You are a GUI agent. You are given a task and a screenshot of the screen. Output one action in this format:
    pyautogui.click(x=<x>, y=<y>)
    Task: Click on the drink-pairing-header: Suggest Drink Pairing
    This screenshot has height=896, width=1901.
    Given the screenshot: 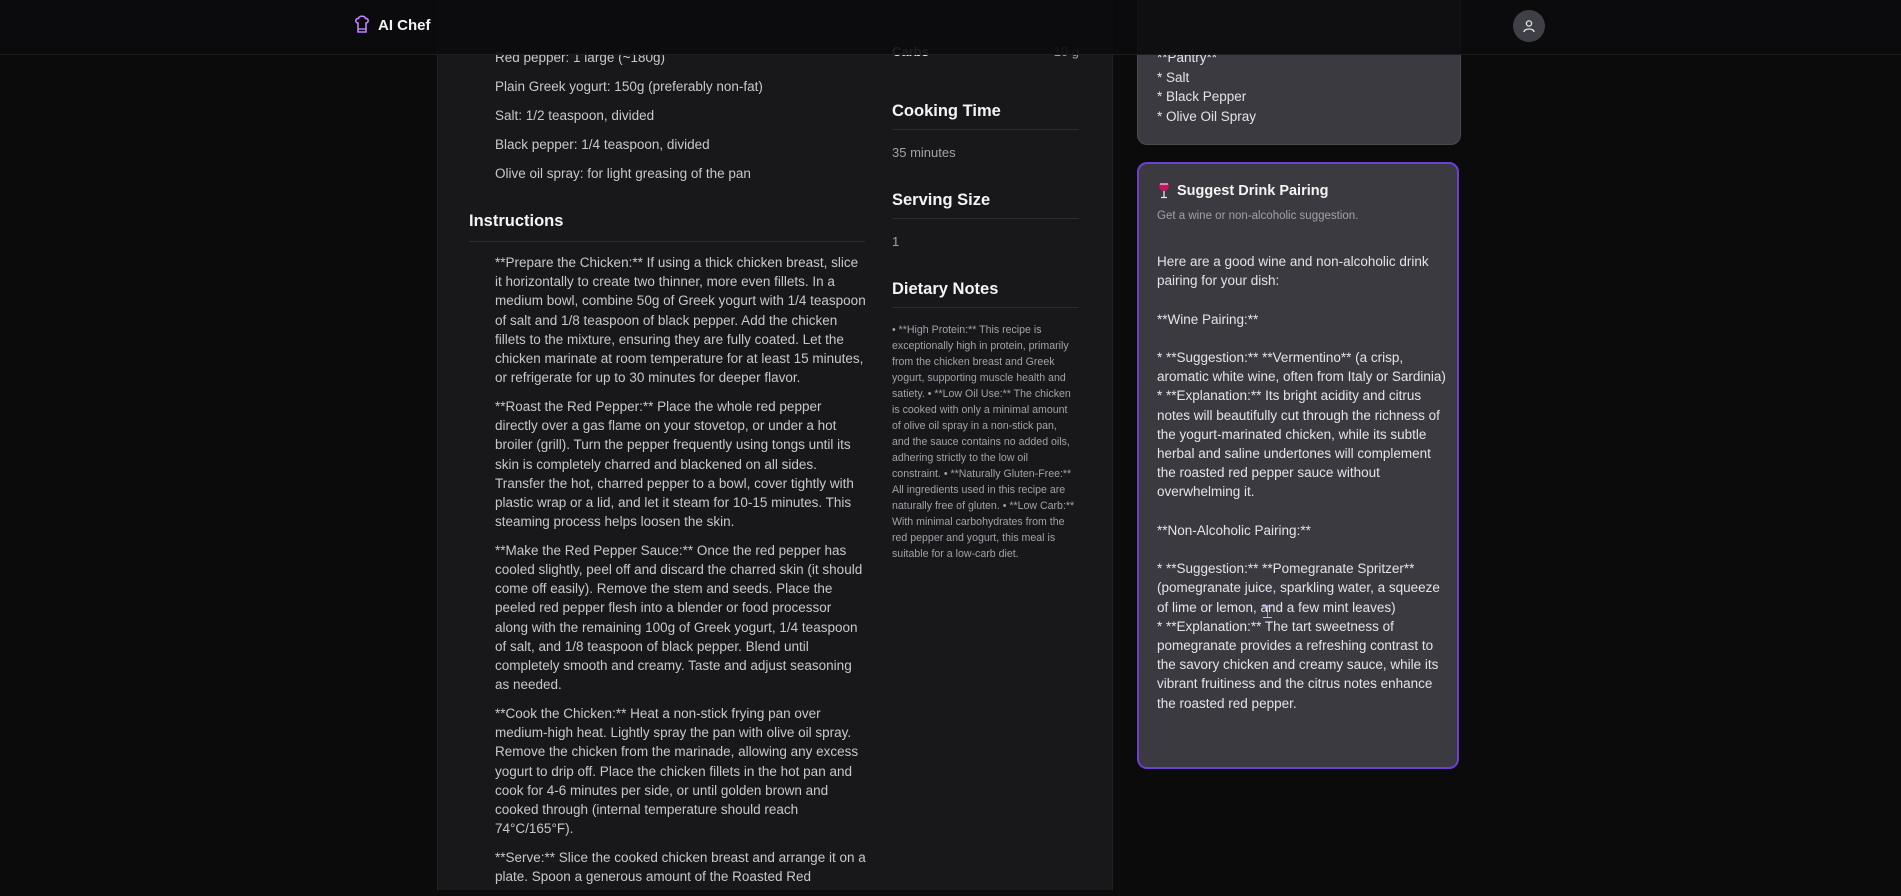 What is the action you would take?
    pyautogui.click(x=1242, y=191)
    